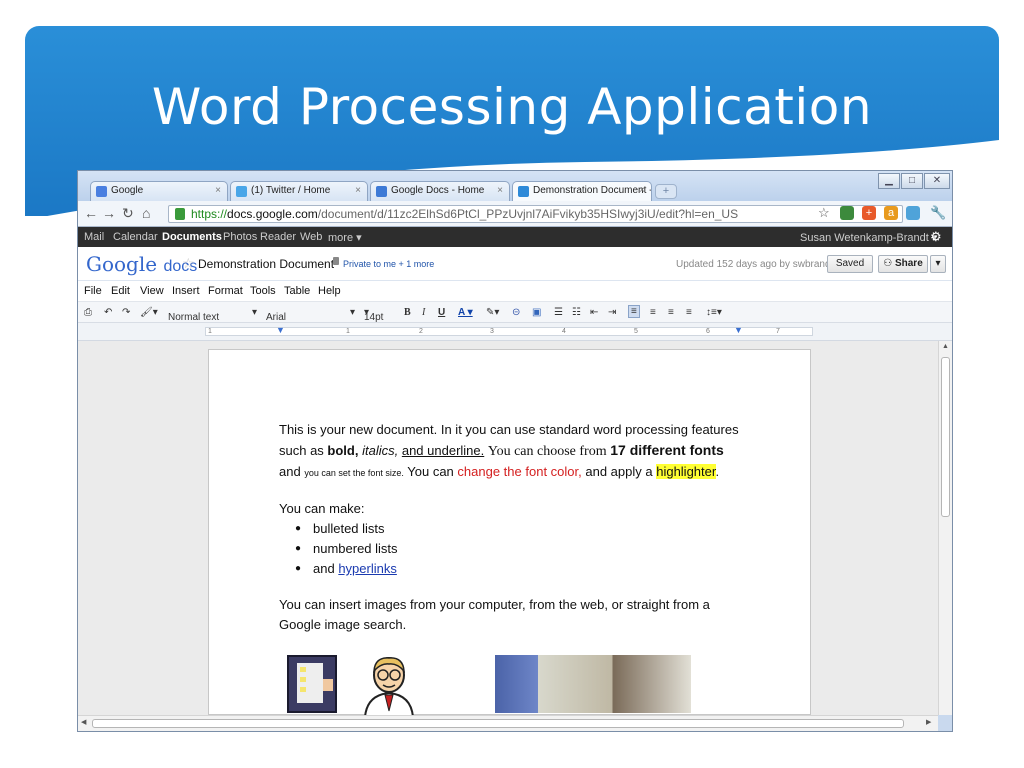 The image size is (1024, 768). Describe the element at coordinates (869, 213) in the screenshot. I see `add-extension-icon: +` at that location.